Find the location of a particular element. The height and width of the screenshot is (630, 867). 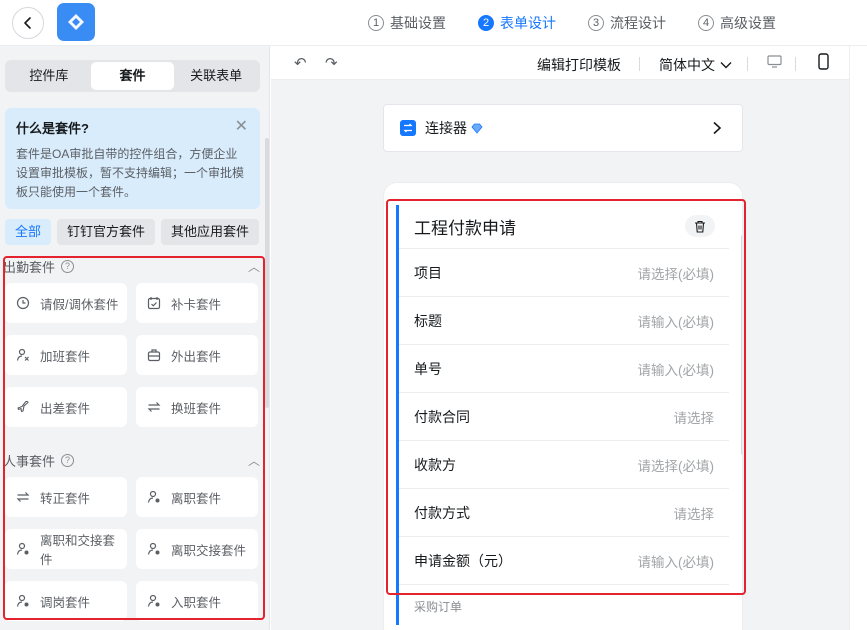

canvas-toolbar: ↶ ↷ 编辑打印模板 简体中文 is located at coordinates (560, 63).